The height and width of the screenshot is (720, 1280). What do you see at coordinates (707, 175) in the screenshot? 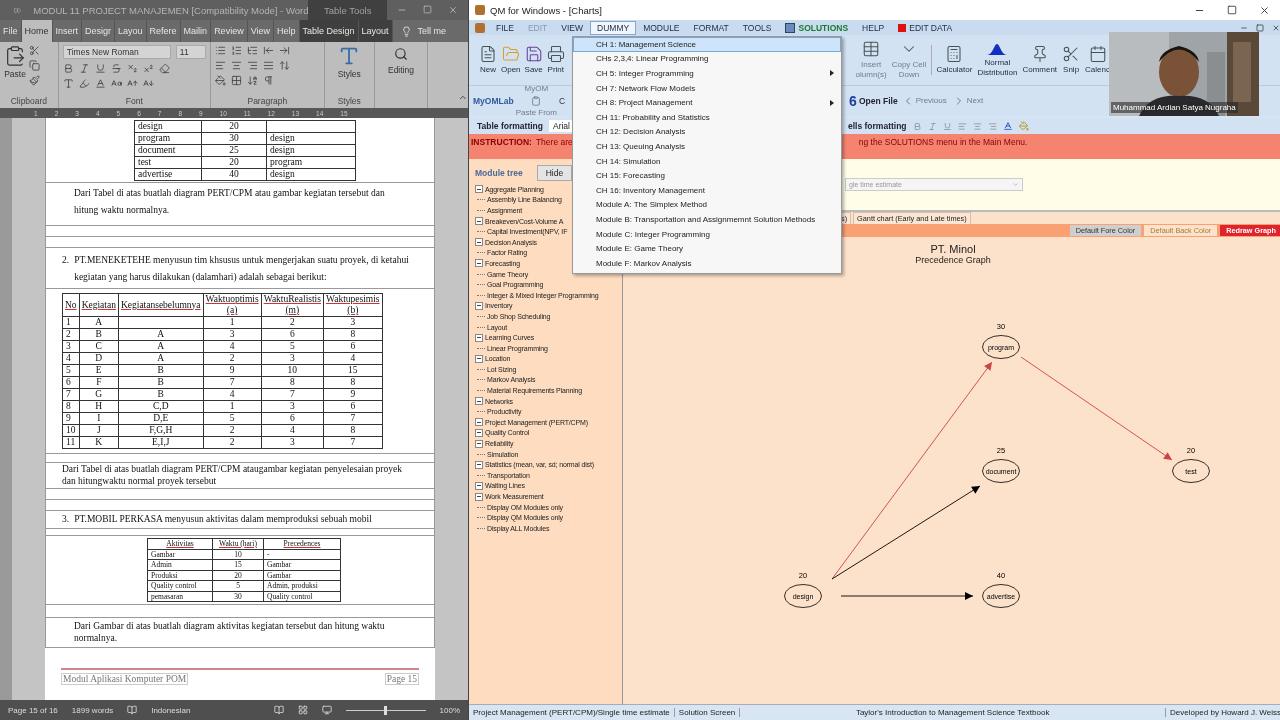
I see `menu-item: CH 15: Forecasting` at bounding box center [707, 175].